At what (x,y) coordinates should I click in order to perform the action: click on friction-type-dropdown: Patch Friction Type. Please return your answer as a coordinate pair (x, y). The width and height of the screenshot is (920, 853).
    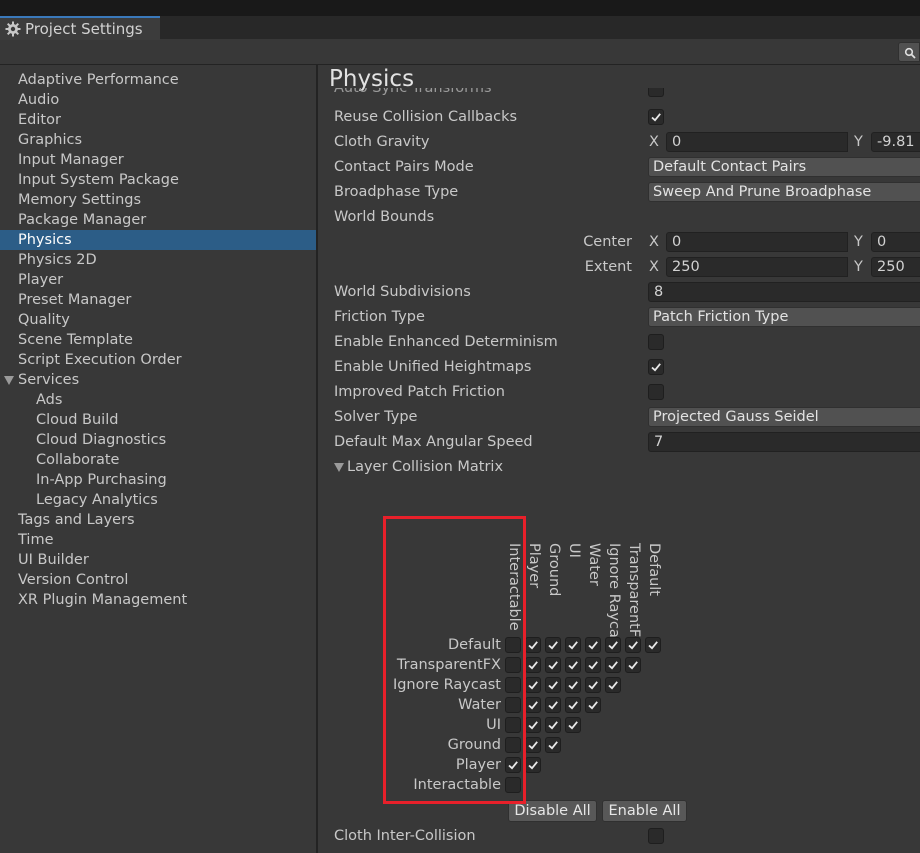
    Looking at the image, I should click on (784, 317).